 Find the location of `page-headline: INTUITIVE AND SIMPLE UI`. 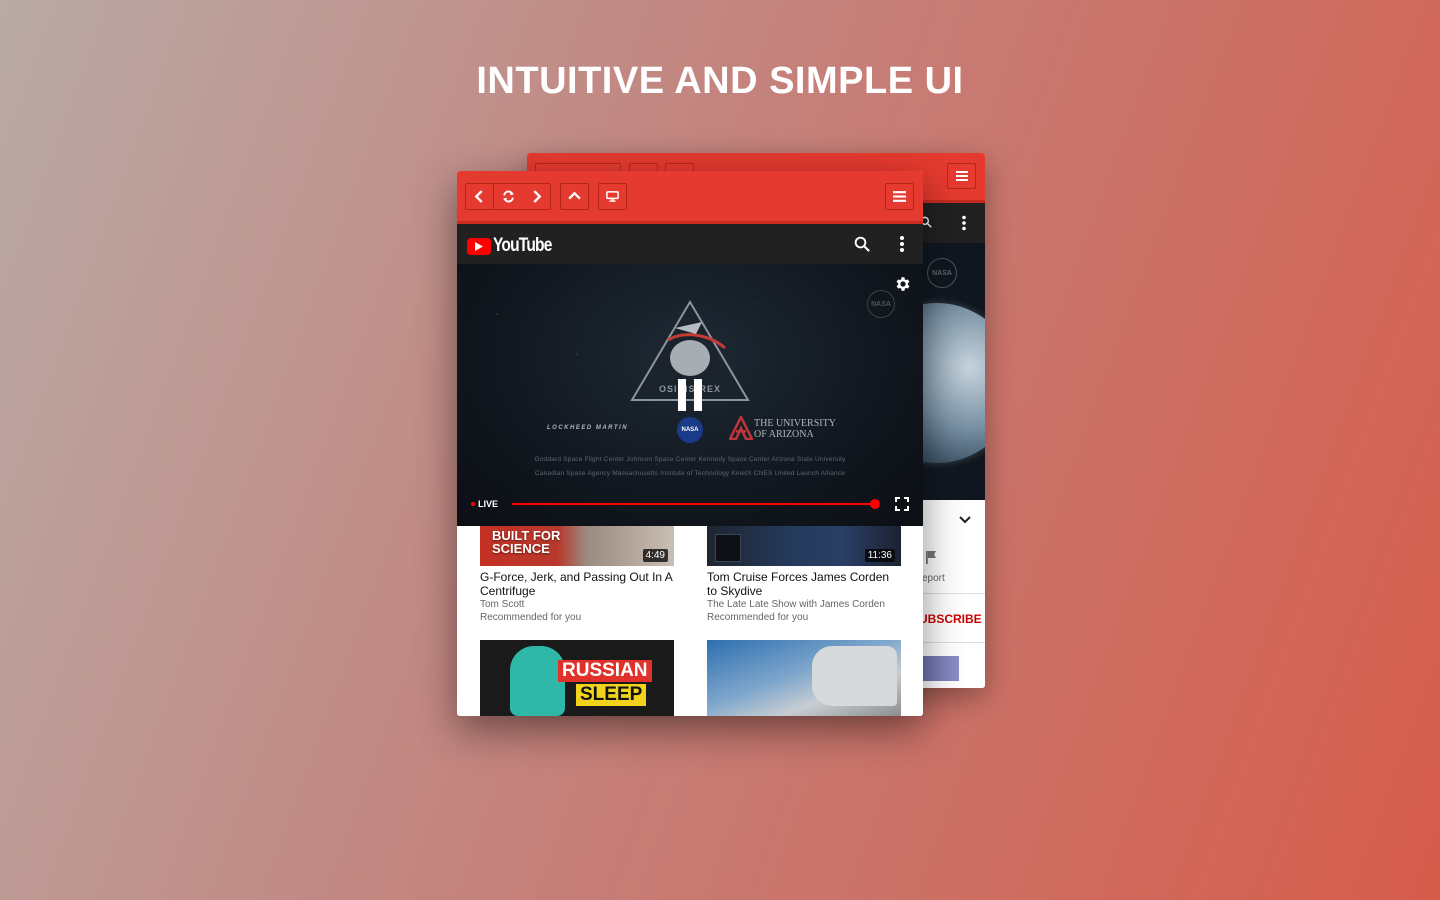

page-headline: INTUITIVE AND SIMPLE UI is located at coordinates (720, 81).